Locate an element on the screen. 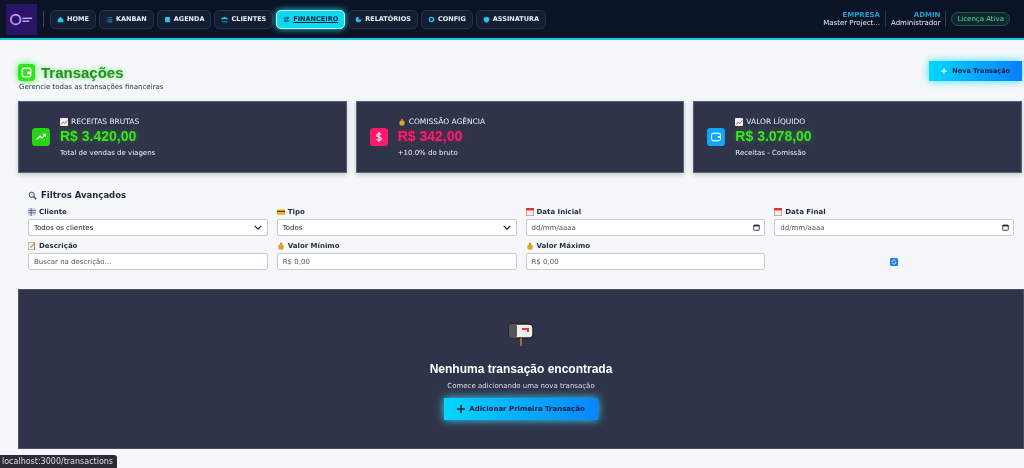 Image resolution: width=1024 pixels, height=468 pixels. status-url: localhost:3000/transactions is located at coordinates (59, 461).